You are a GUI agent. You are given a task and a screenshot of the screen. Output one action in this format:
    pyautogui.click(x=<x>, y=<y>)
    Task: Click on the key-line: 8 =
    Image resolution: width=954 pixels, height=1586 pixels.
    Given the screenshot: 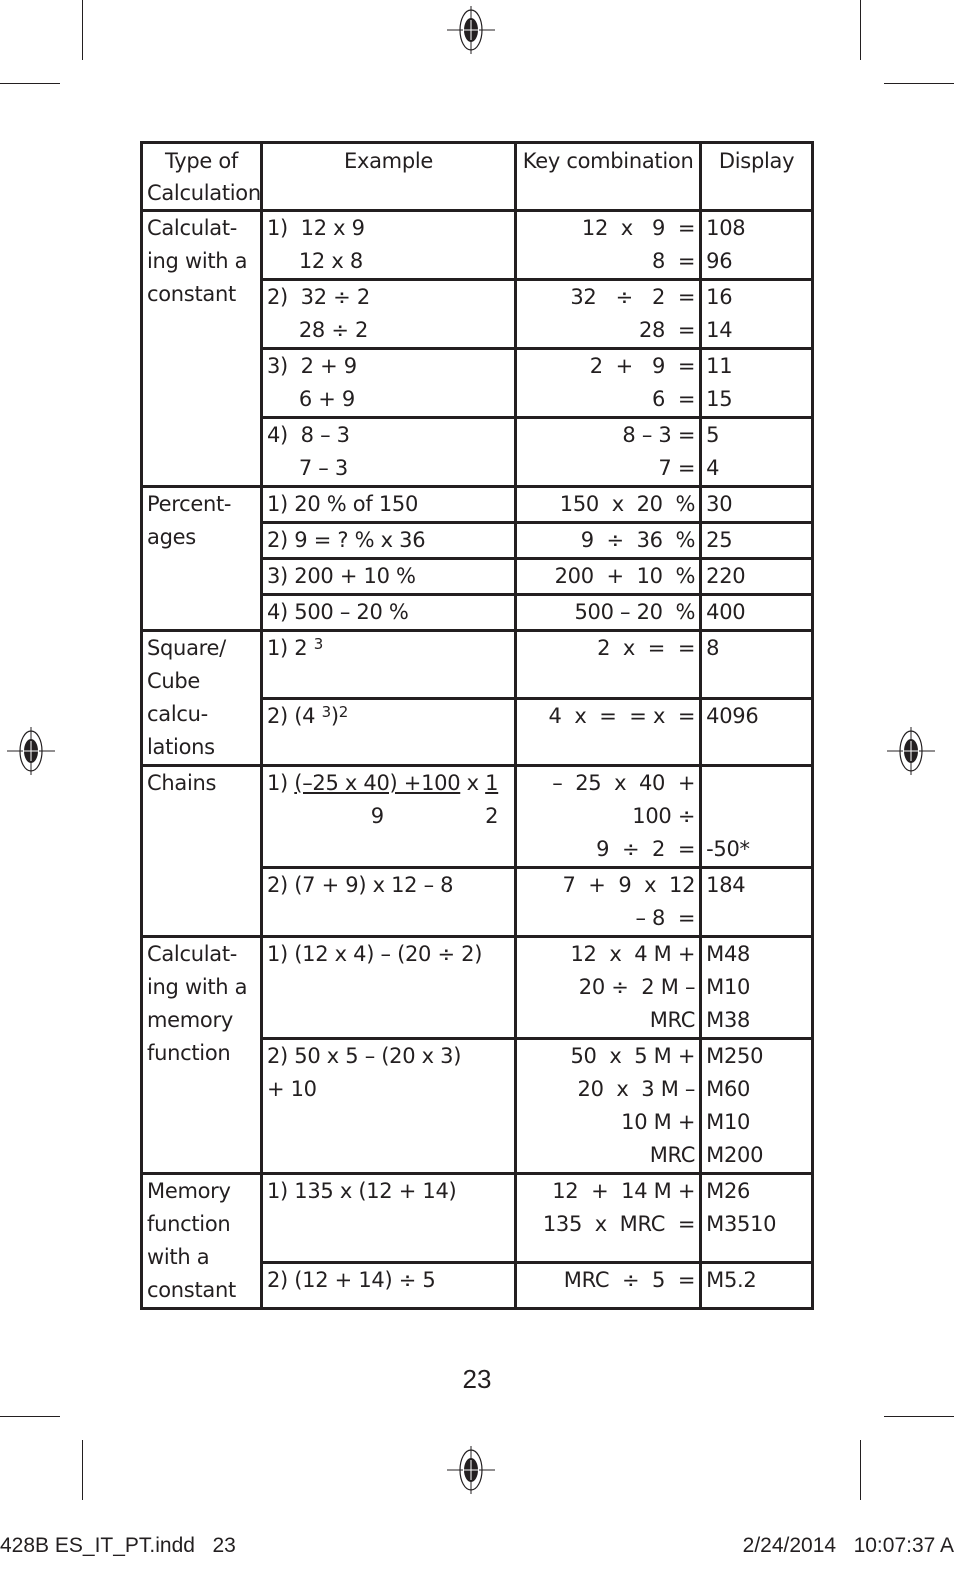 What is the action you would take?
    pyautogui.click(x=674, y=261)
    